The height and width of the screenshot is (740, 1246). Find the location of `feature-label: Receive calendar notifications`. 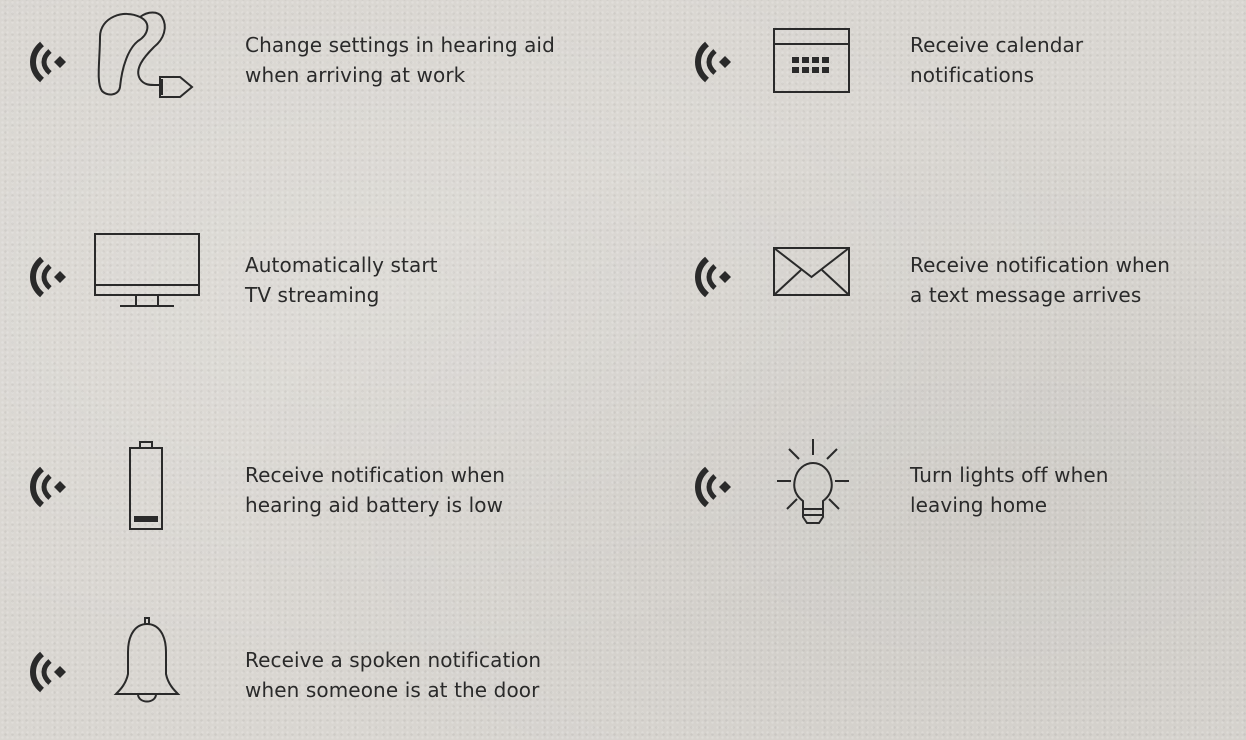

feature-label: Receive calendar notifications is located at coordinates (997, 60).